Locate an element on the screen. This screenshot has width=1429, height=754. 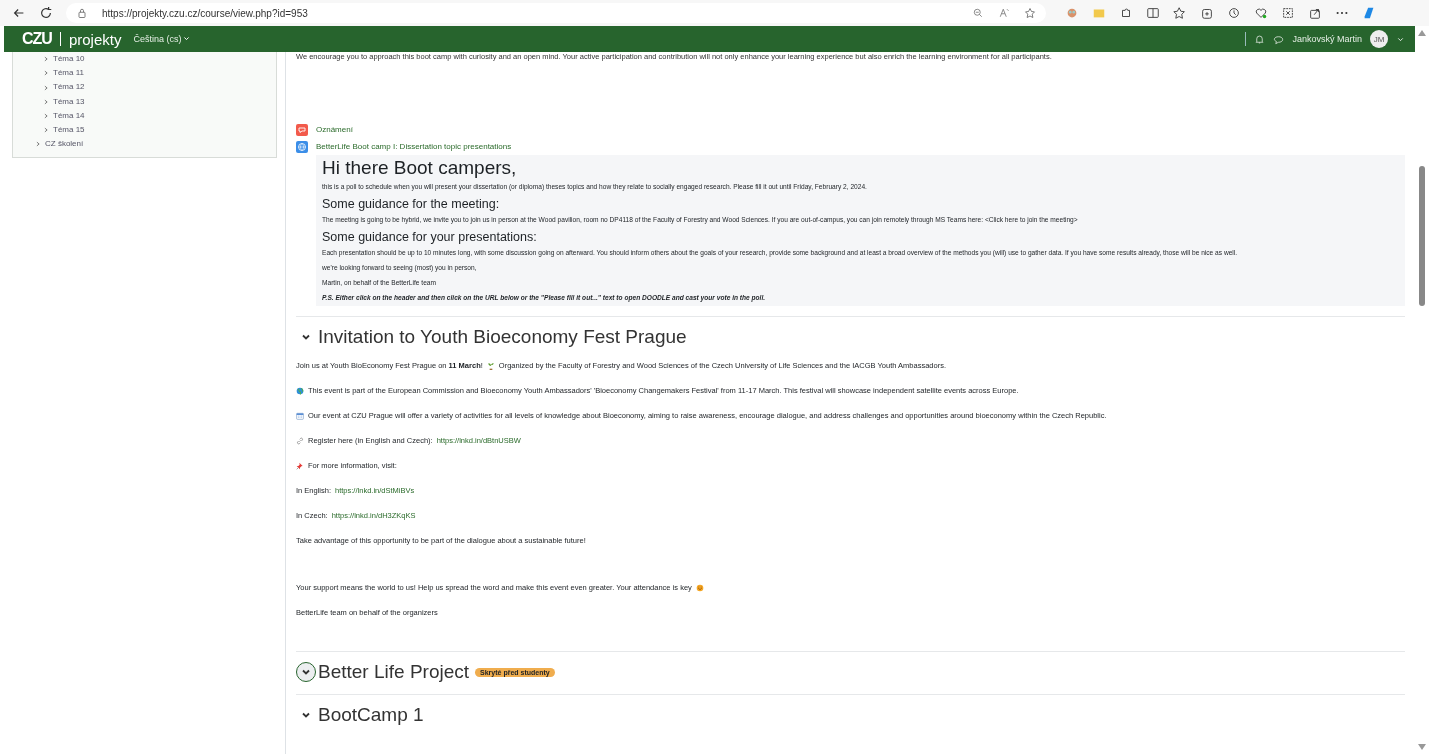
share-icon is located at coordinates (1315, 13).